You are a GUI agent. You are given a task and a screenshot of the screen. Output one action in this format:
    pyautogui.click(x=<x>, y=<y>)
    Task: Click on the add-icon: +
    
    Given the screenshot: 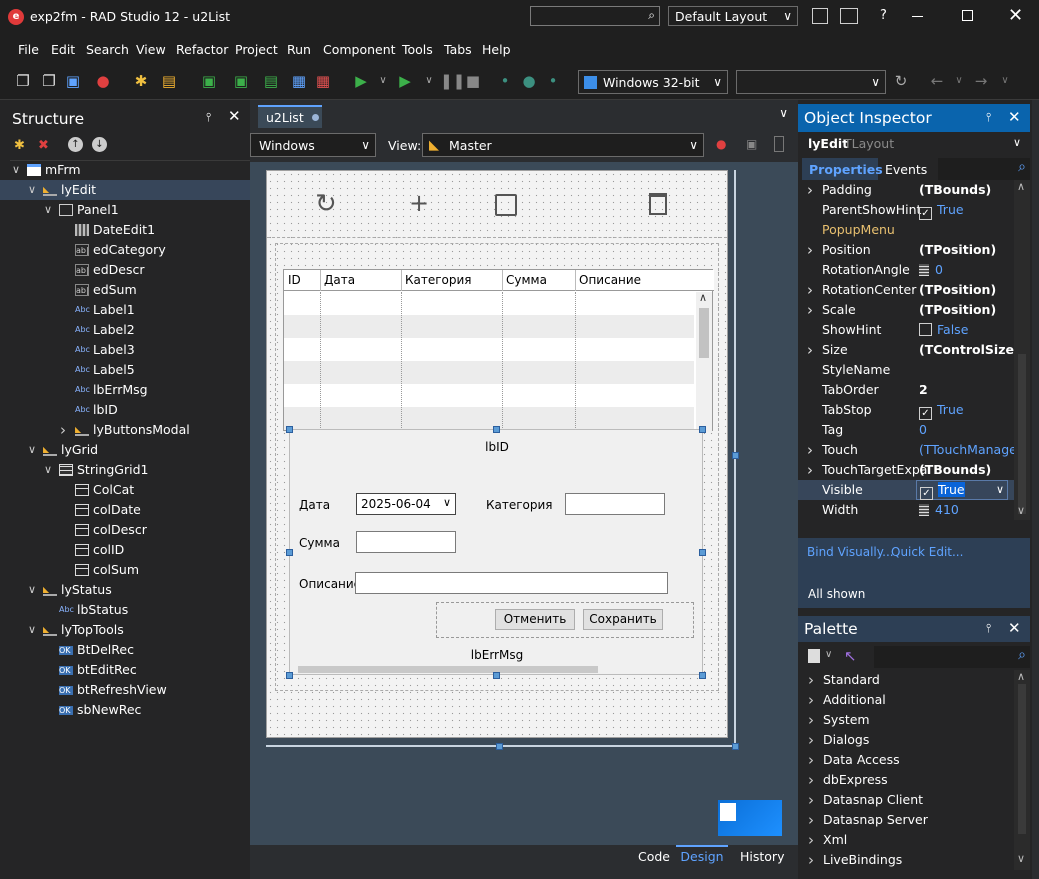 What is the action you would take?
    pyautogui.click(x=419, y=203)
    